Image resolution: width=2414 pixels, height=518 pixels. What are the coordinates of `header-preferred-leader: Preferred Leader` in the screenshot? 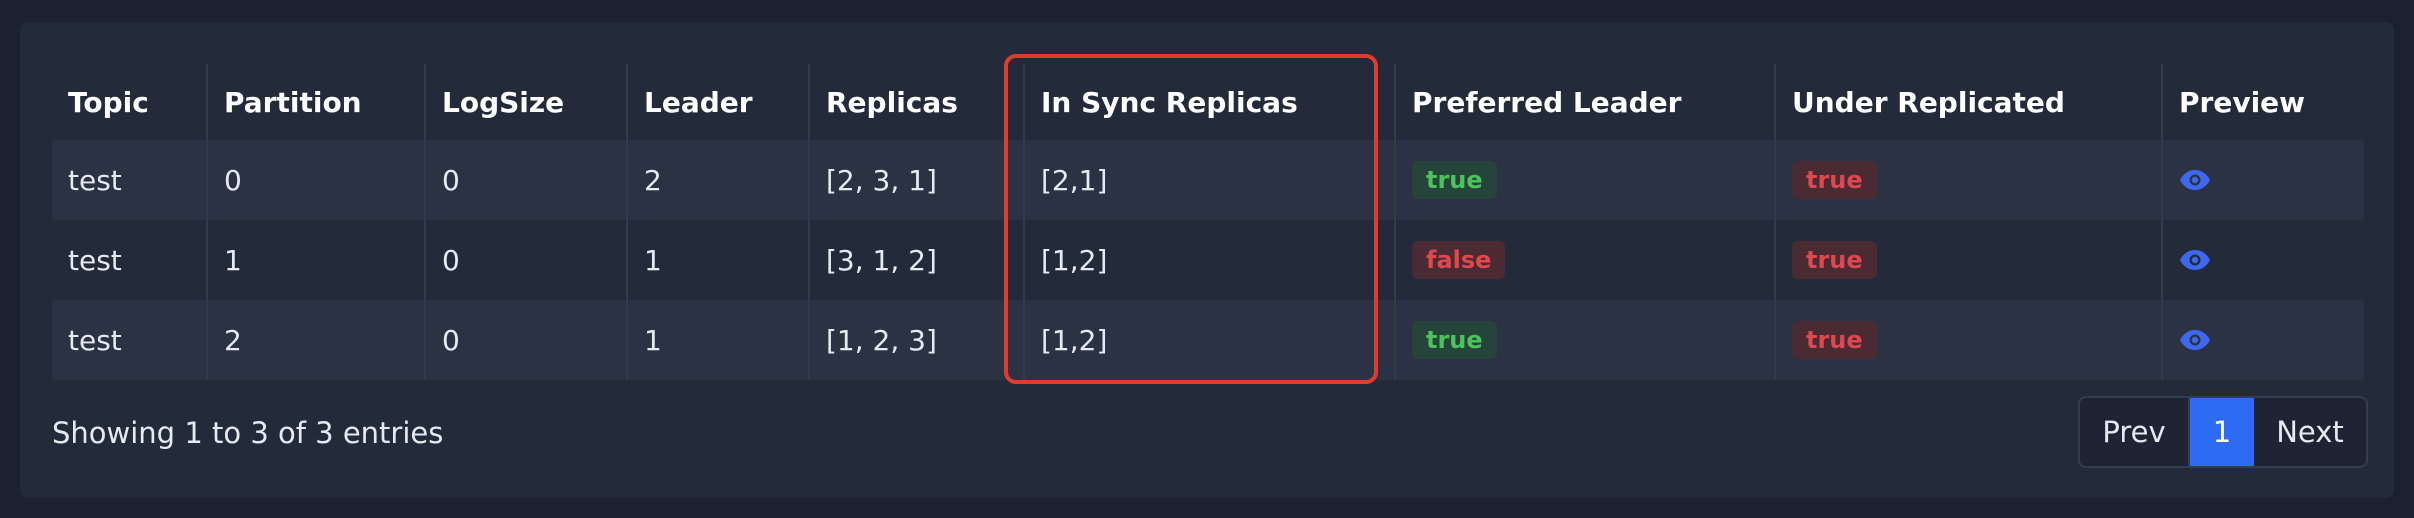 It's located at (1586, 102).